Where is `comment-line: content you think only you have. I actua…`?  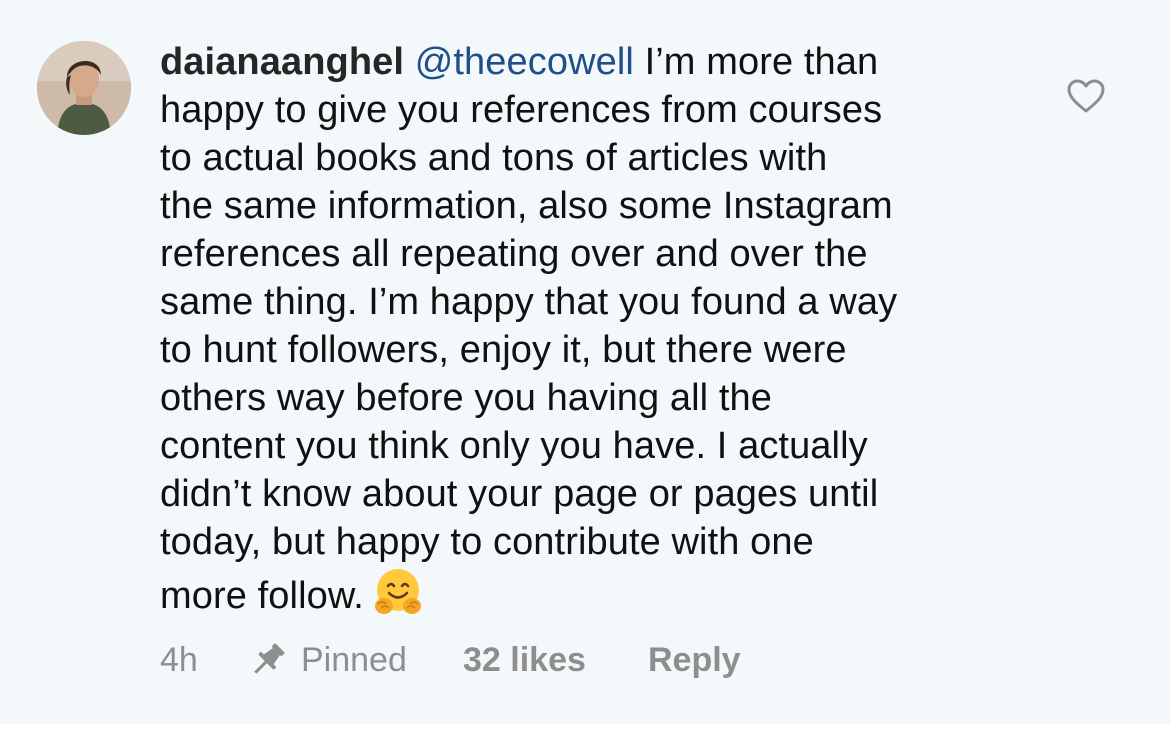 comment-line: content you think only you have. I actua… is located at coordinates (514, 446).